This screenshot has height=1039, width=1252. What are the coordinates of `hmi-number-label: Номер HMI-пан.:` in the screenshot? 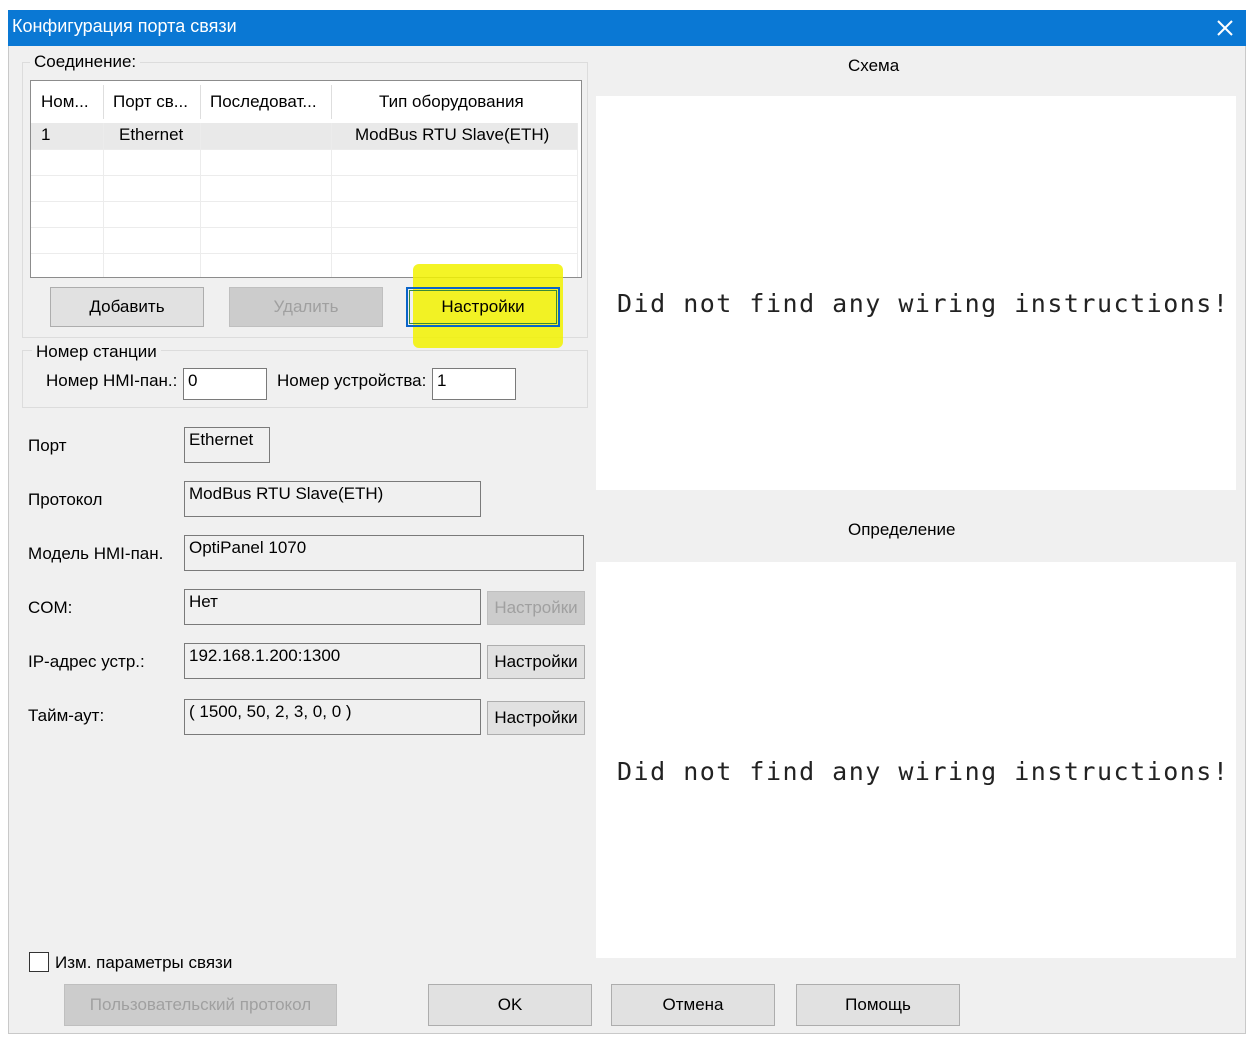 It's located at (112, 380).